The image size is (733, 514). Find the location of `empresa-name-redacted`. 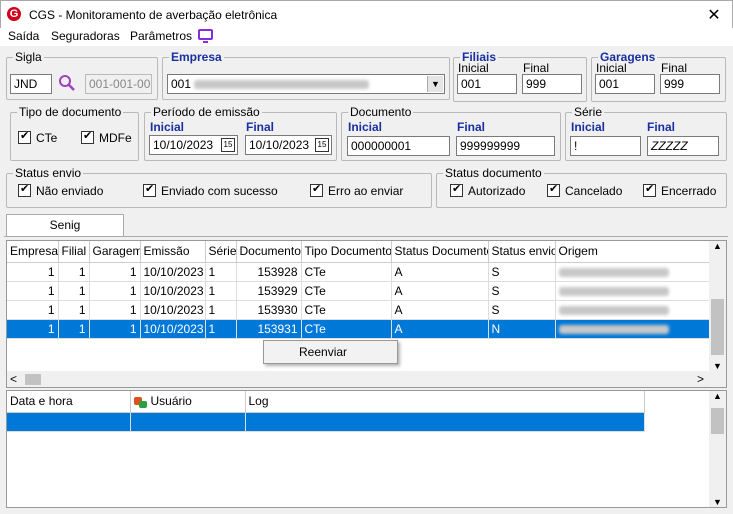

empresa-name-redacted is located at coordinates (282, 85).